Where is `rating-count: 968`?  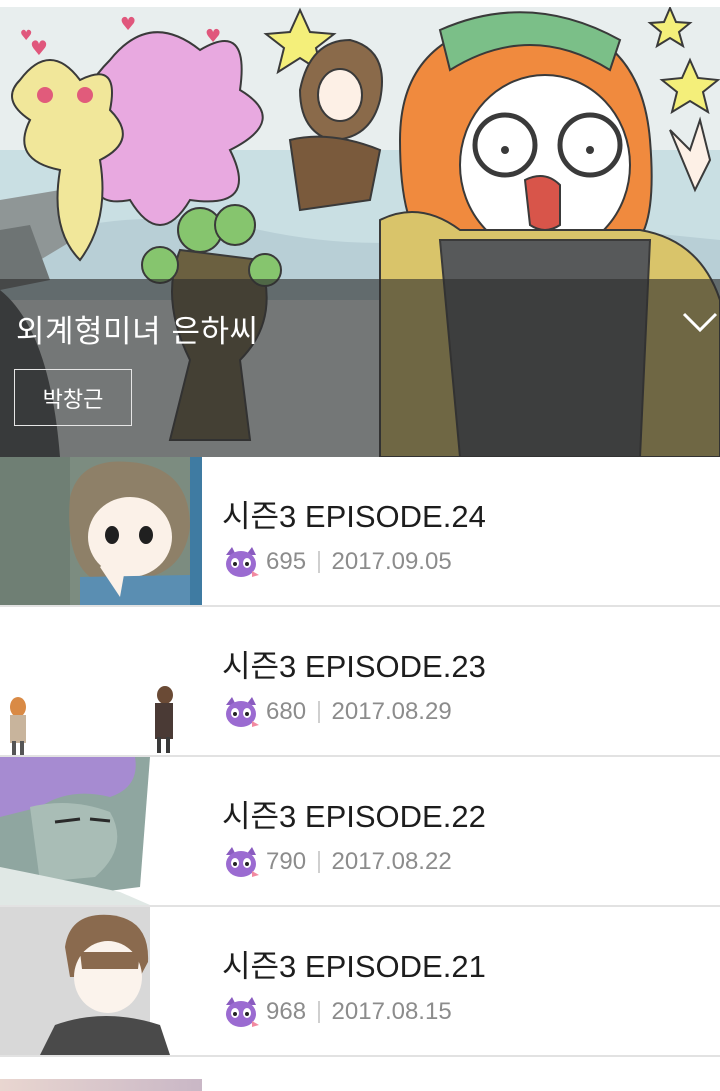
rating-count: 968 is located at coordinates (286, 1011).